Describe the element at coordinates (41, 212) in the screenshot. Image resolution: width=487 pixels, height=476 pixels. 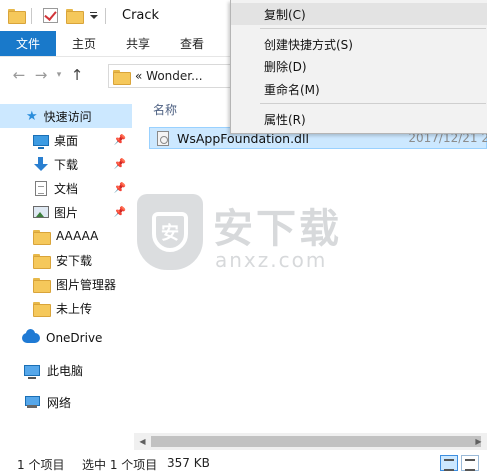
I see `pictures-icon` at that location.